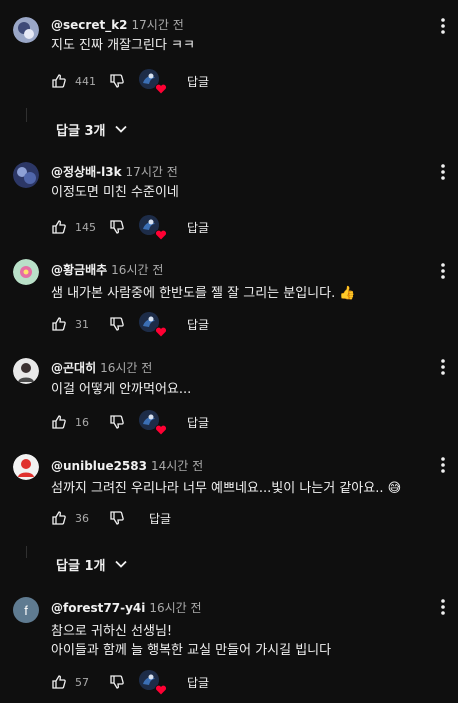 The width and height of the screenshot is (458, 703). What do you see at coordinates (112, 631) in the screenshot?
I see `comment-text: 참으로 귀하신 선생님!` at bounding box center [112, 631].